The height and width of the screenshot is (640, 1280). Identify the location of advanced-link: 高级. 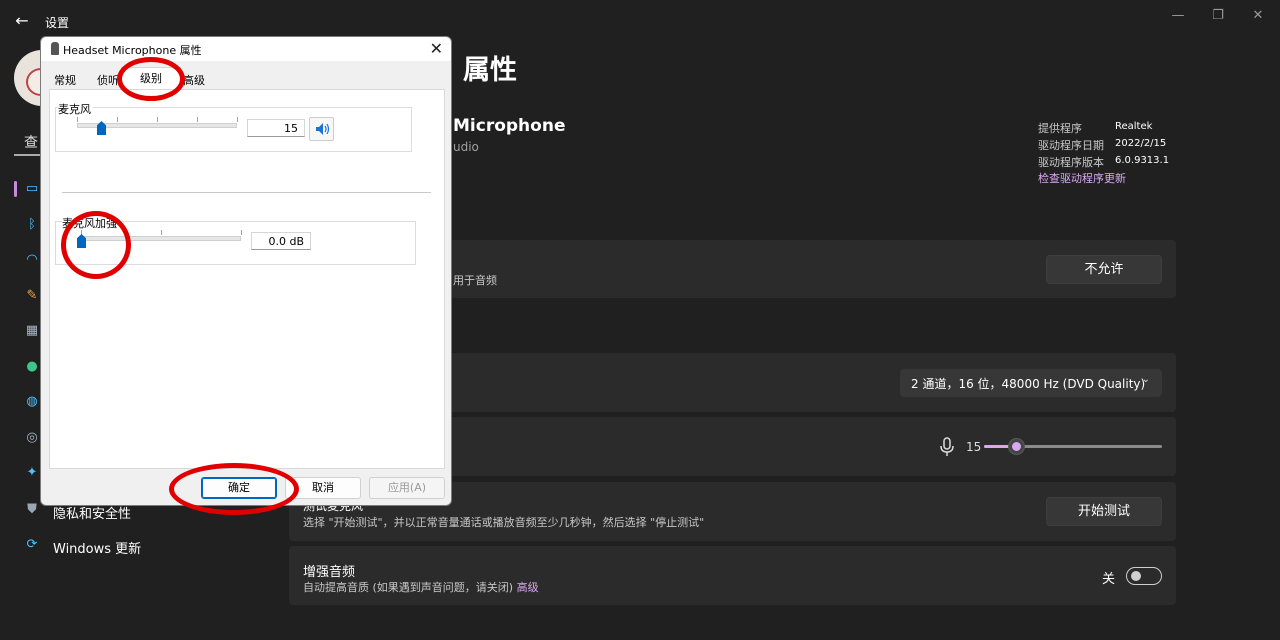
(528, 587).